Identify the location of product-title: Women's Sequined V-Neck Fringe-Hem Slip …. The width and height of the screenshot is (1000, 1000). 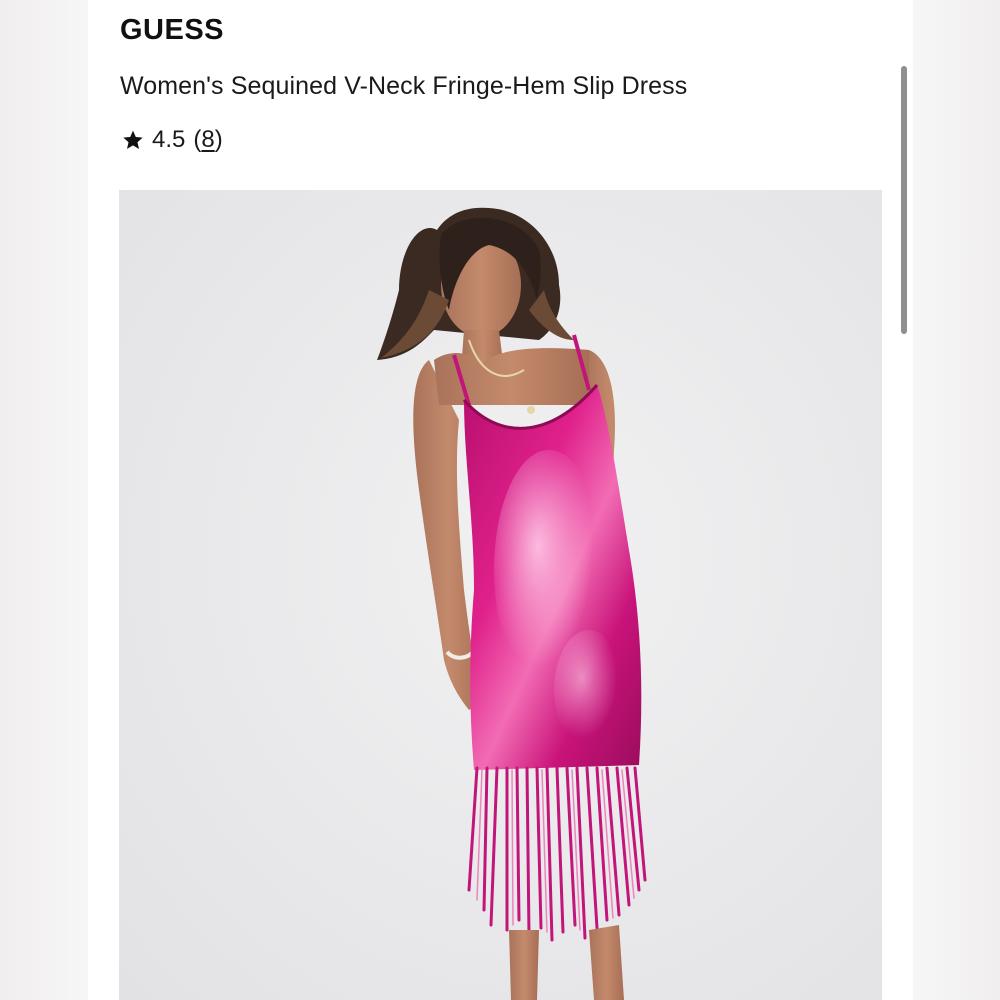
(404, 86).